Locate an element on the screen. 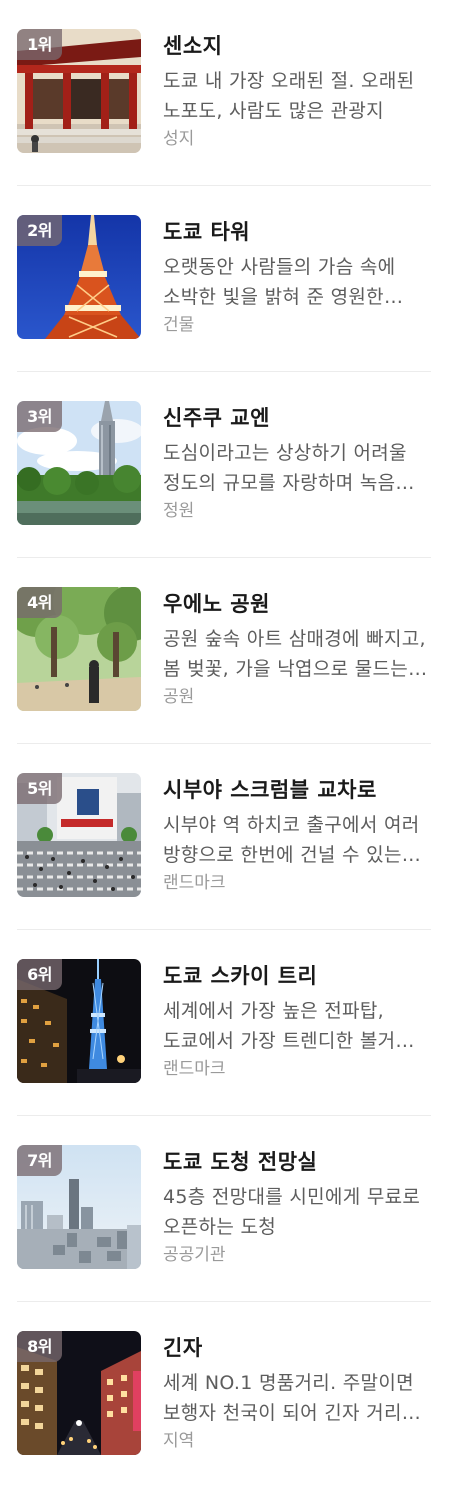 This screenshot has height=1488, width=463. rank-badge: 6위 is located at coordinates (39, 974).